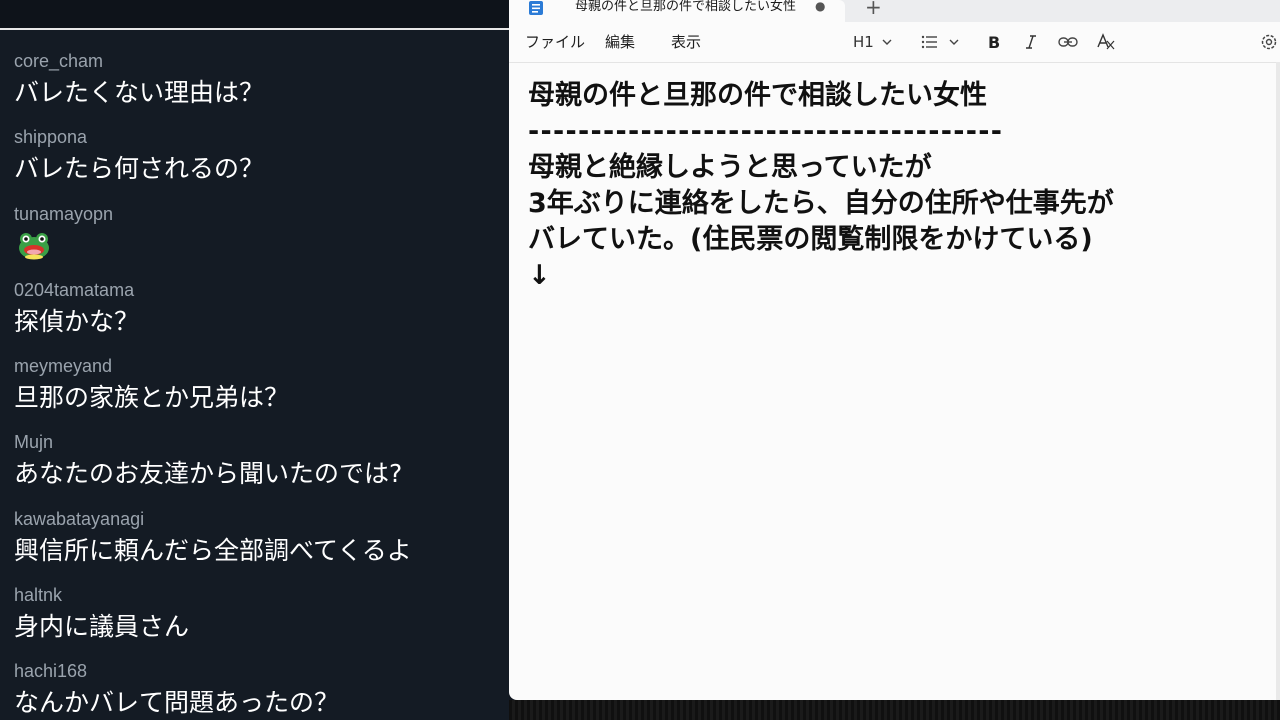 The image size is (1280, 720). I want to click on frog-emote-icon, so click(259, 249).